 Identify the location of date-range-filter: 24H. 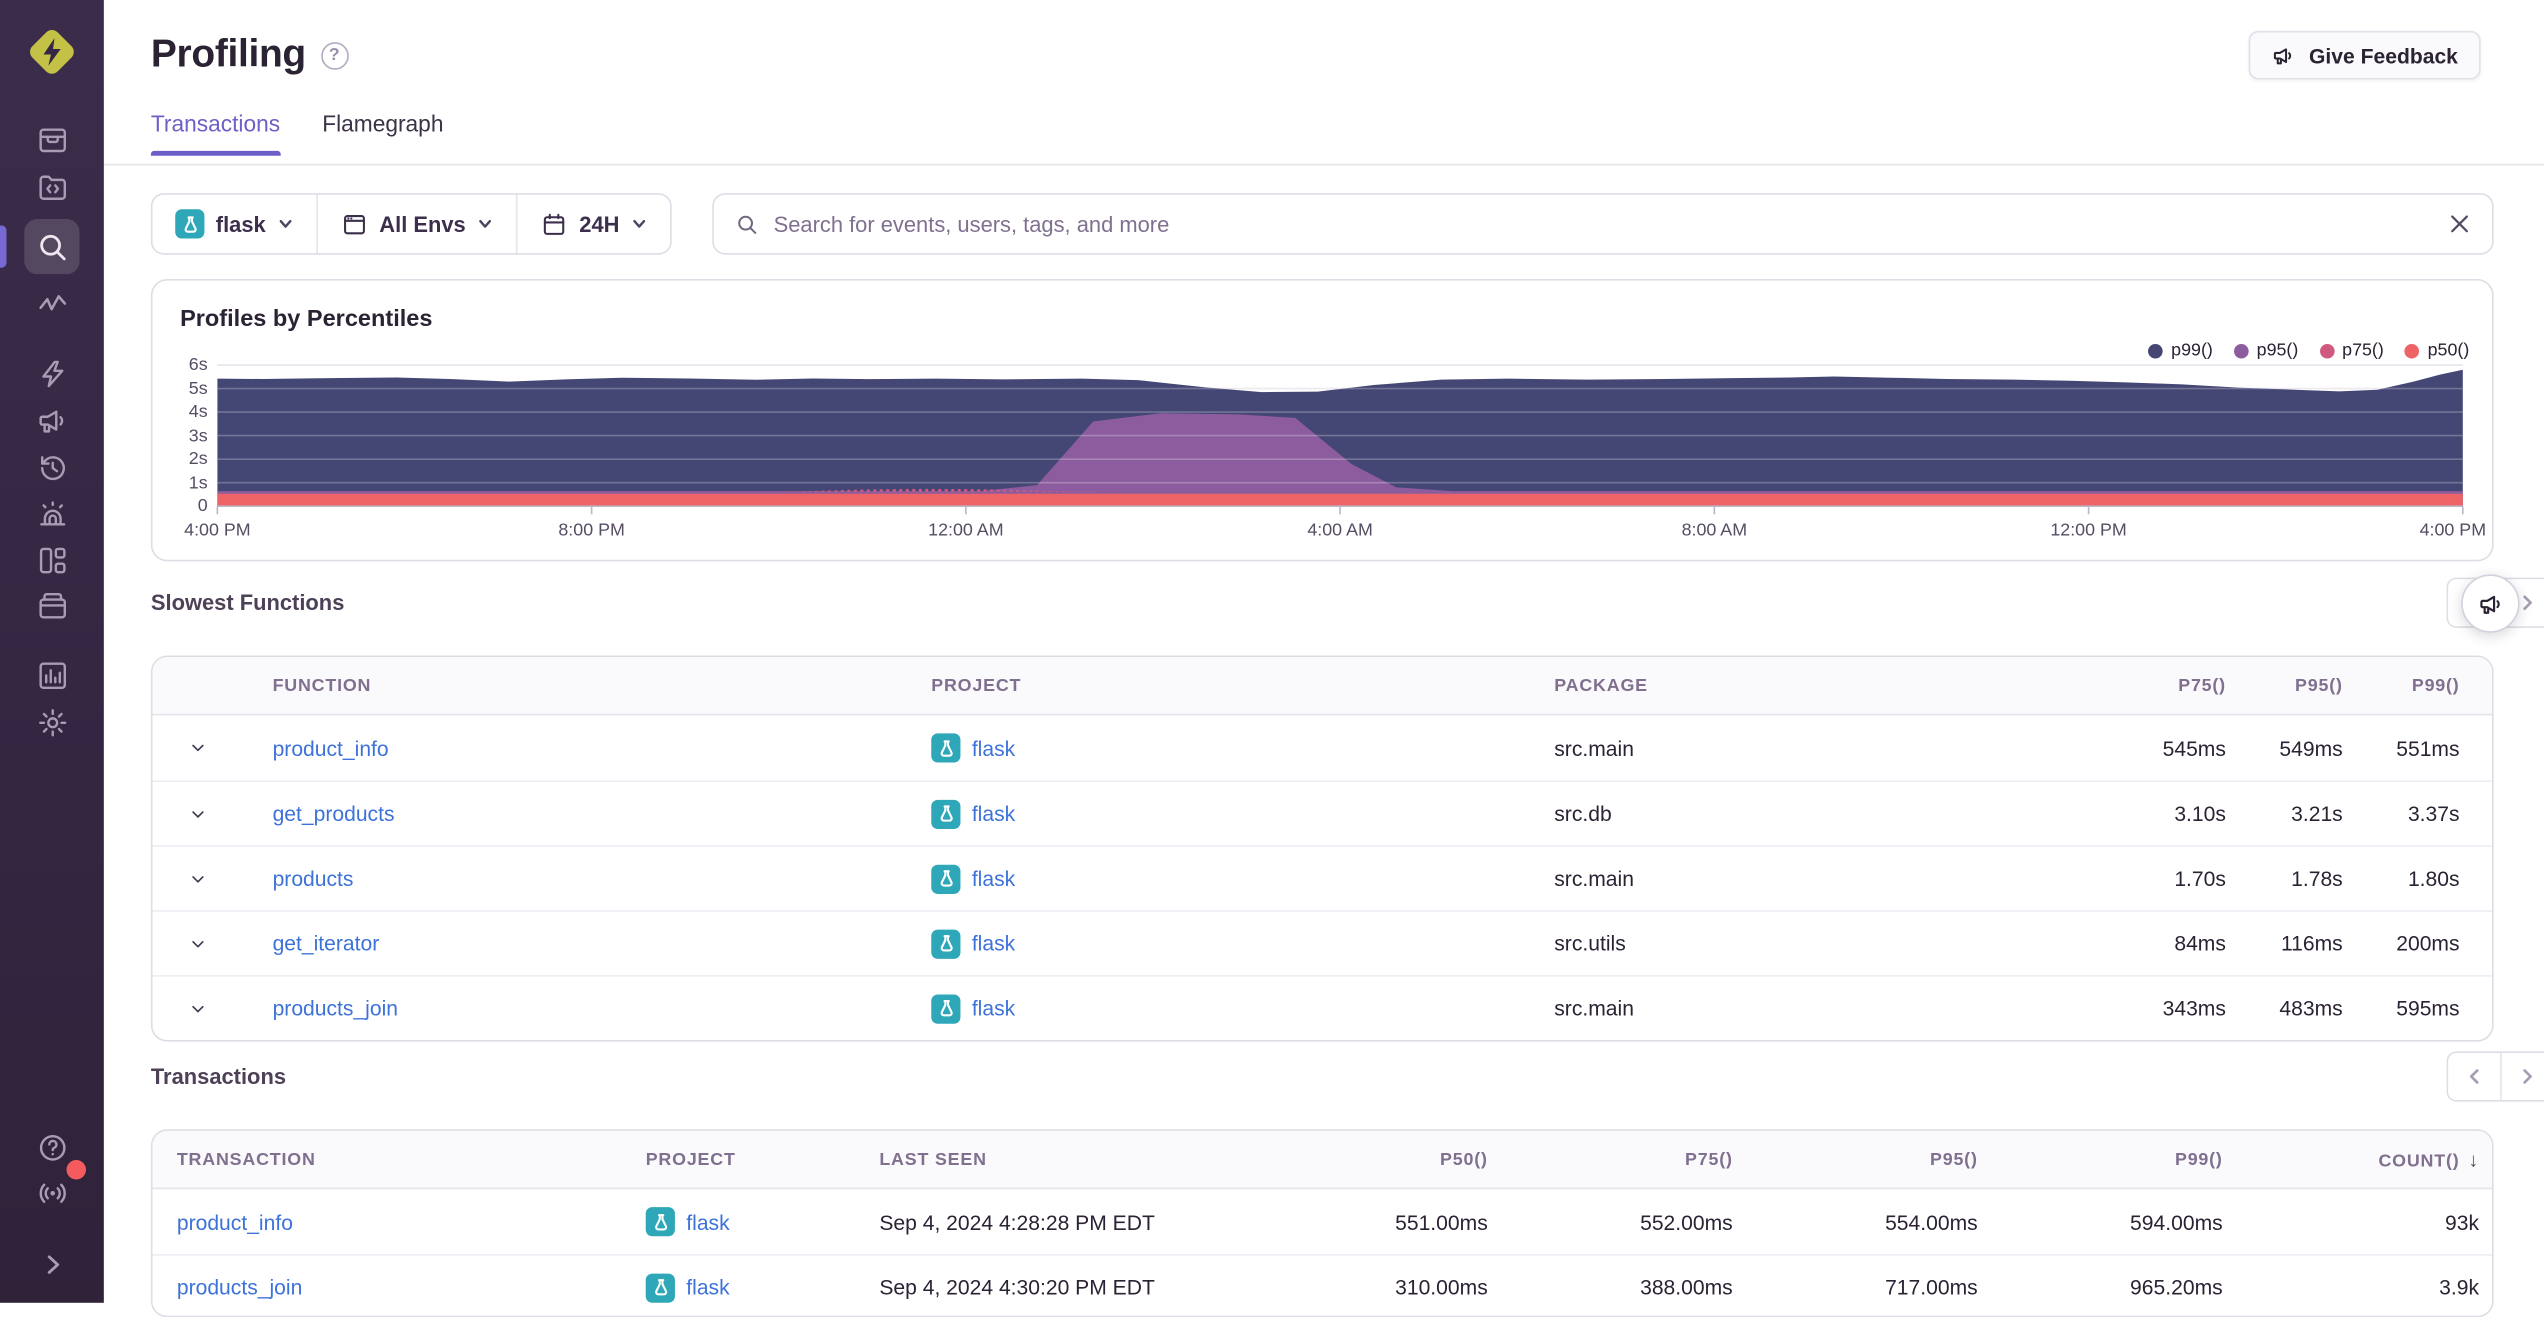
(593, 224).